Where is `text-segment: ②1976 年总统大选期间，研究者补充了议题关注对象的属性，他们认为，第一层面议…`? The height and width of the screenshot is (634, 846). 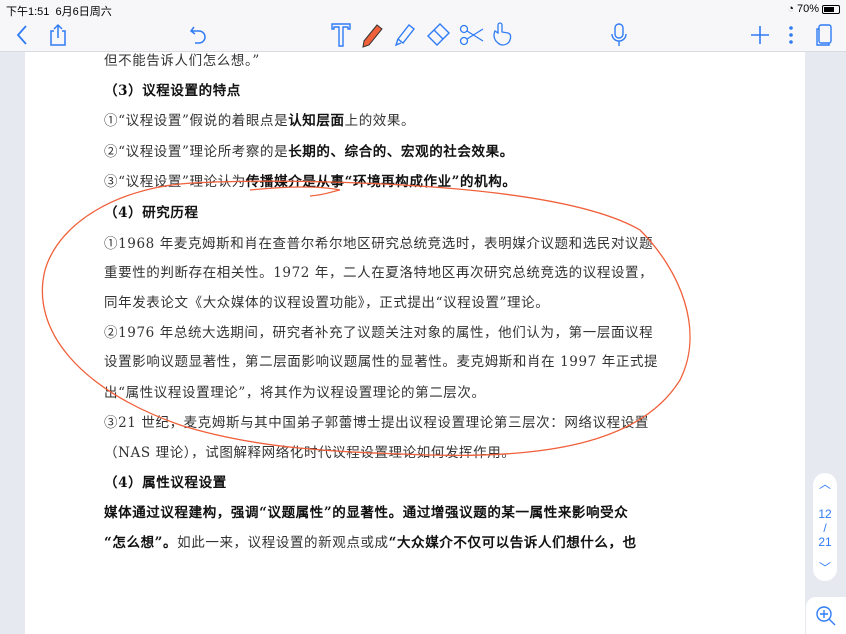
text-segment: ②1976 年总统大选期间，研究者补充了议题关注对象的属性，他们认为，第一层面议… is located at coordinates (379, 333).